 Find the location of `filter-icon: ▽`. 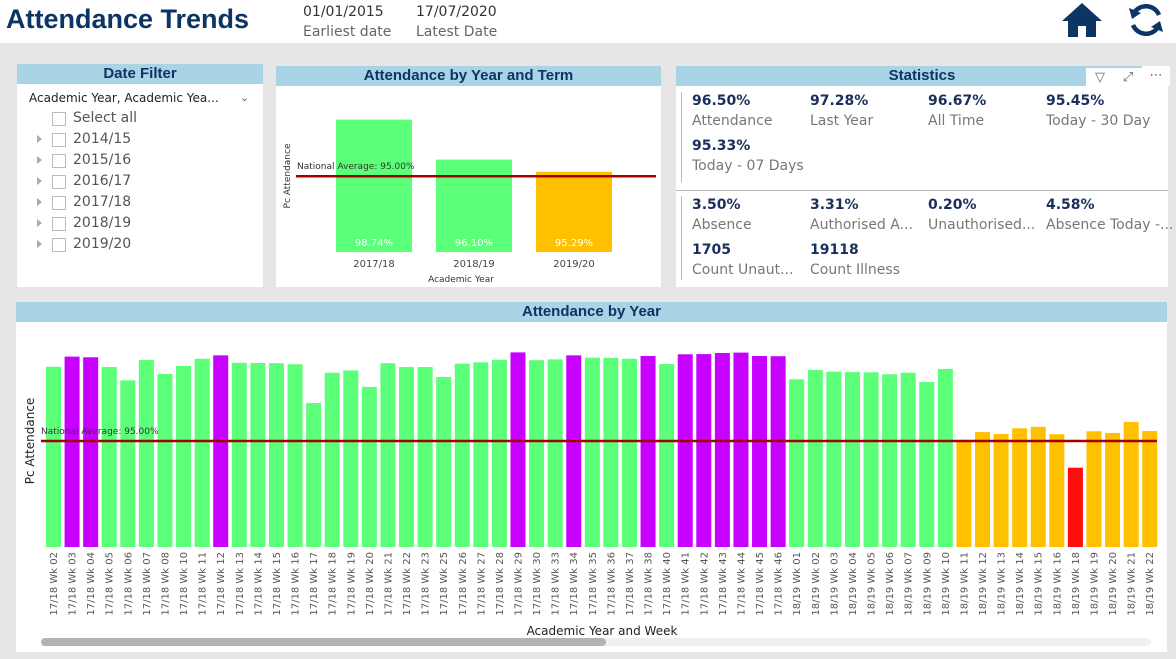

filter-icon: ▽ is located at coordinates (1100, 78).